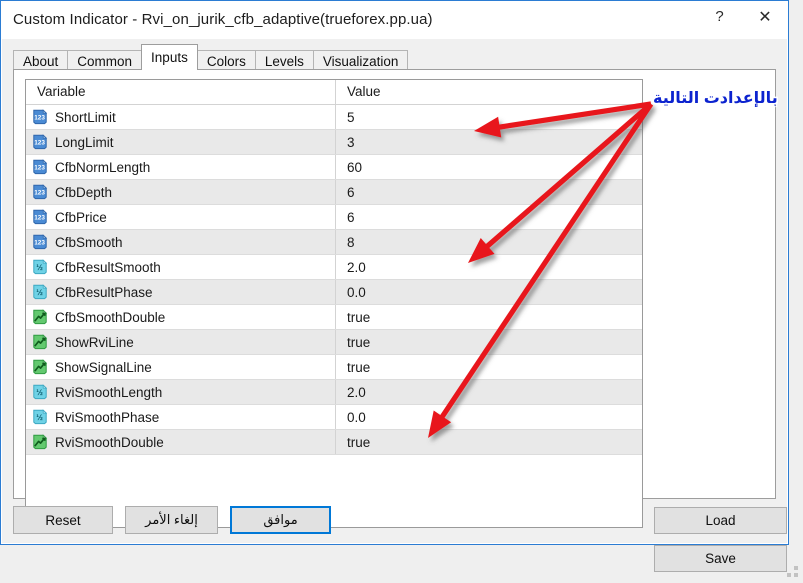  I want to click on variable-cell: ShowSignalLine, so click(181, 367).